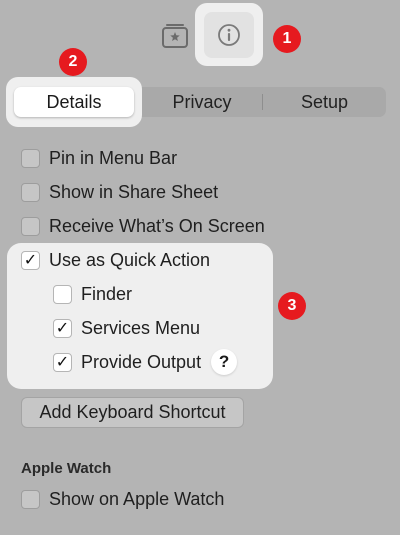  What do you see at coordinates (224, 362) in the screenshot?
I see `help-button: ?` at bounding box center [224, 362].